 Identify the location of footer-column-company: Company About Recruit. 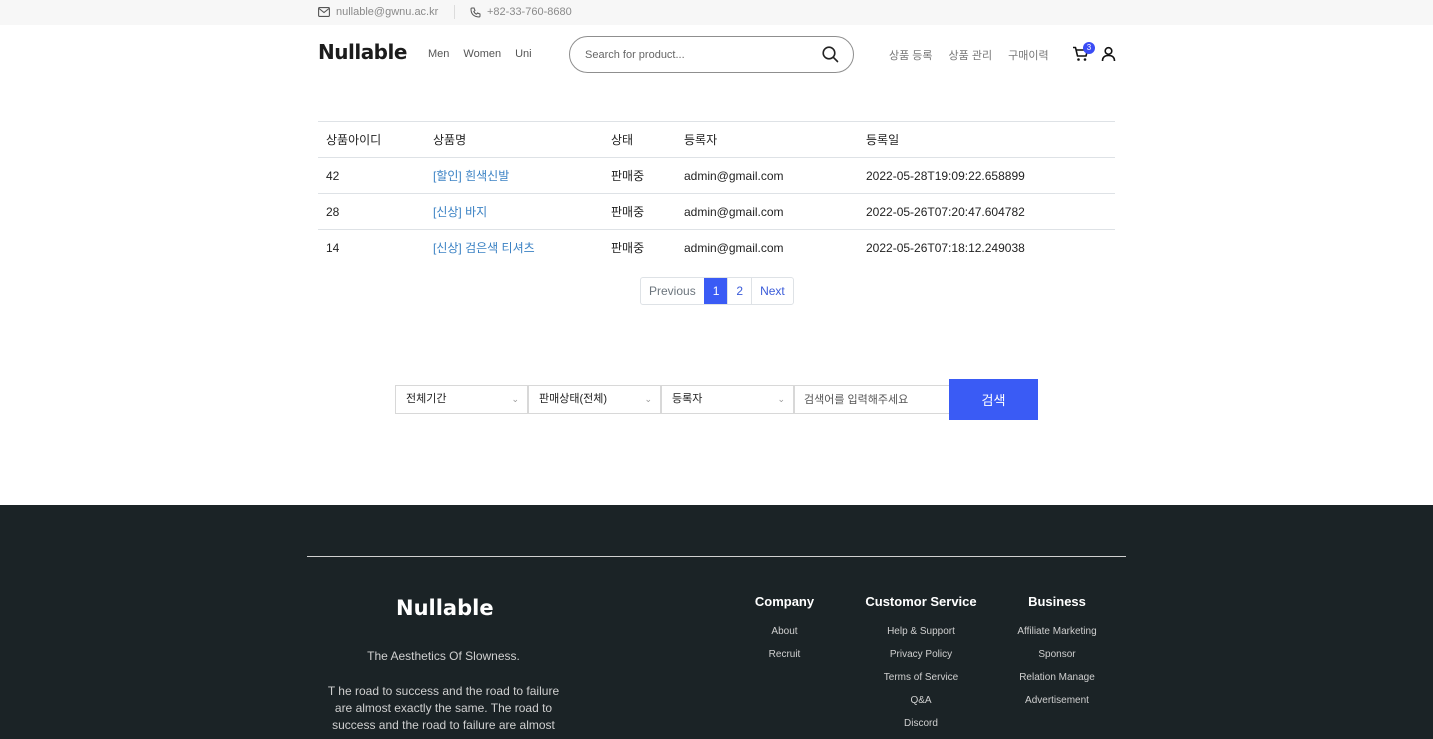
(784, 633).